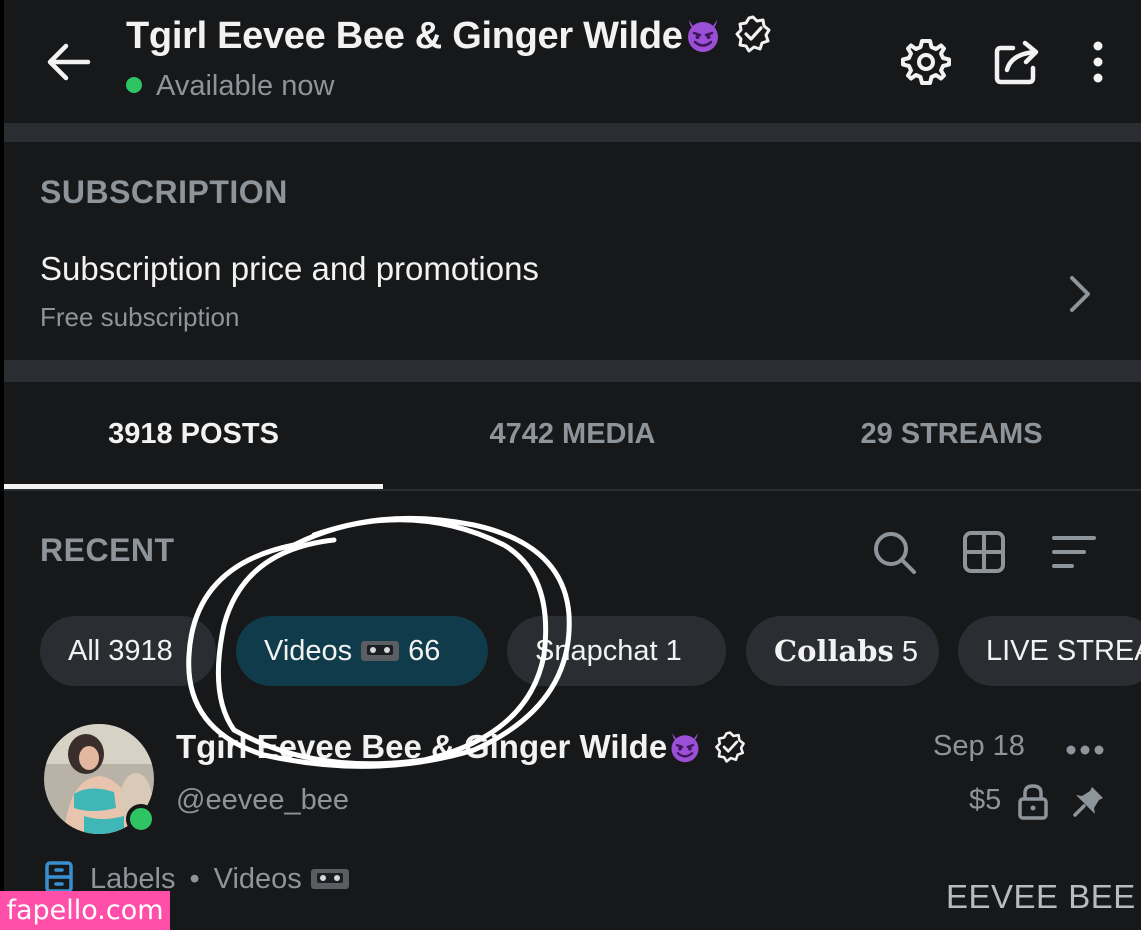  I want to click on subscription-price-label: Subscription price and promotions, so click(289, 268).